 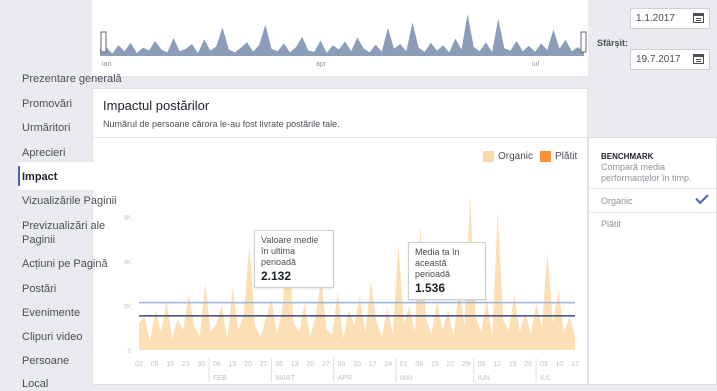 What do you see at coordinates (290, 251) in the screenshot?
I see `tooltip-label: Valoare medie în ultima perioadă` at bounding box center [290, 251].